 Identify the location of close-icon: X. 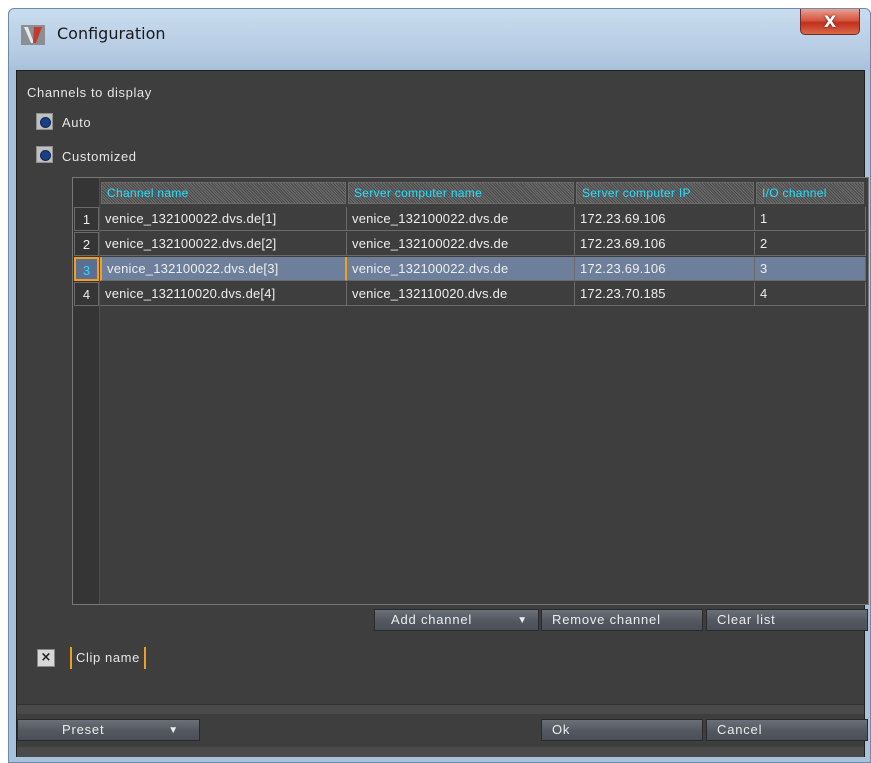
(830, 21).